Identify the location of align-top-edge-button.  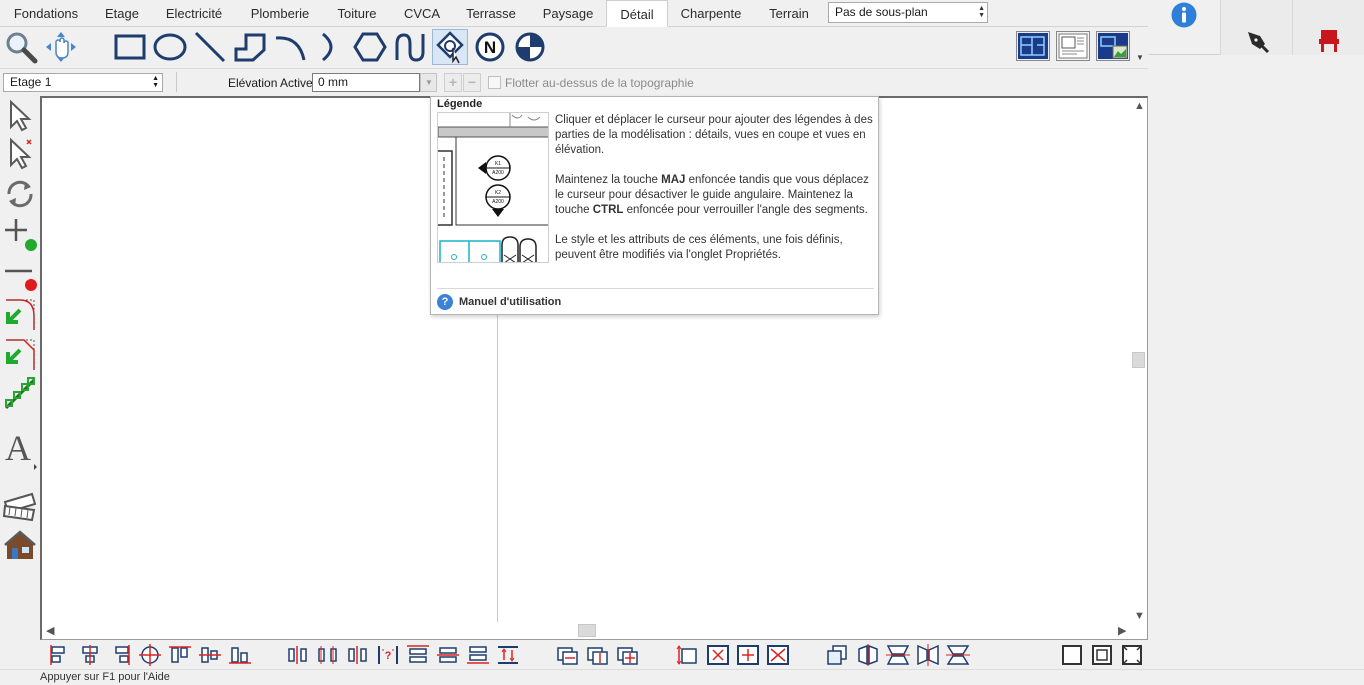
(418, 655).